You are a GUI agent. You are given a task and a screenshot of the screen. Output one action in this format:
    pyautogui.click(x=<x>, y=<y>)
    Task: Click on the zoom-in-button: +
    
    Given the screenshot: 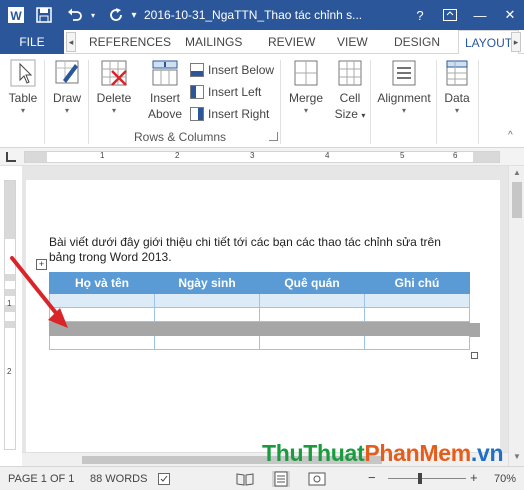 What is the action you would take?
    pyautogui.click(x=474, y=477)
    